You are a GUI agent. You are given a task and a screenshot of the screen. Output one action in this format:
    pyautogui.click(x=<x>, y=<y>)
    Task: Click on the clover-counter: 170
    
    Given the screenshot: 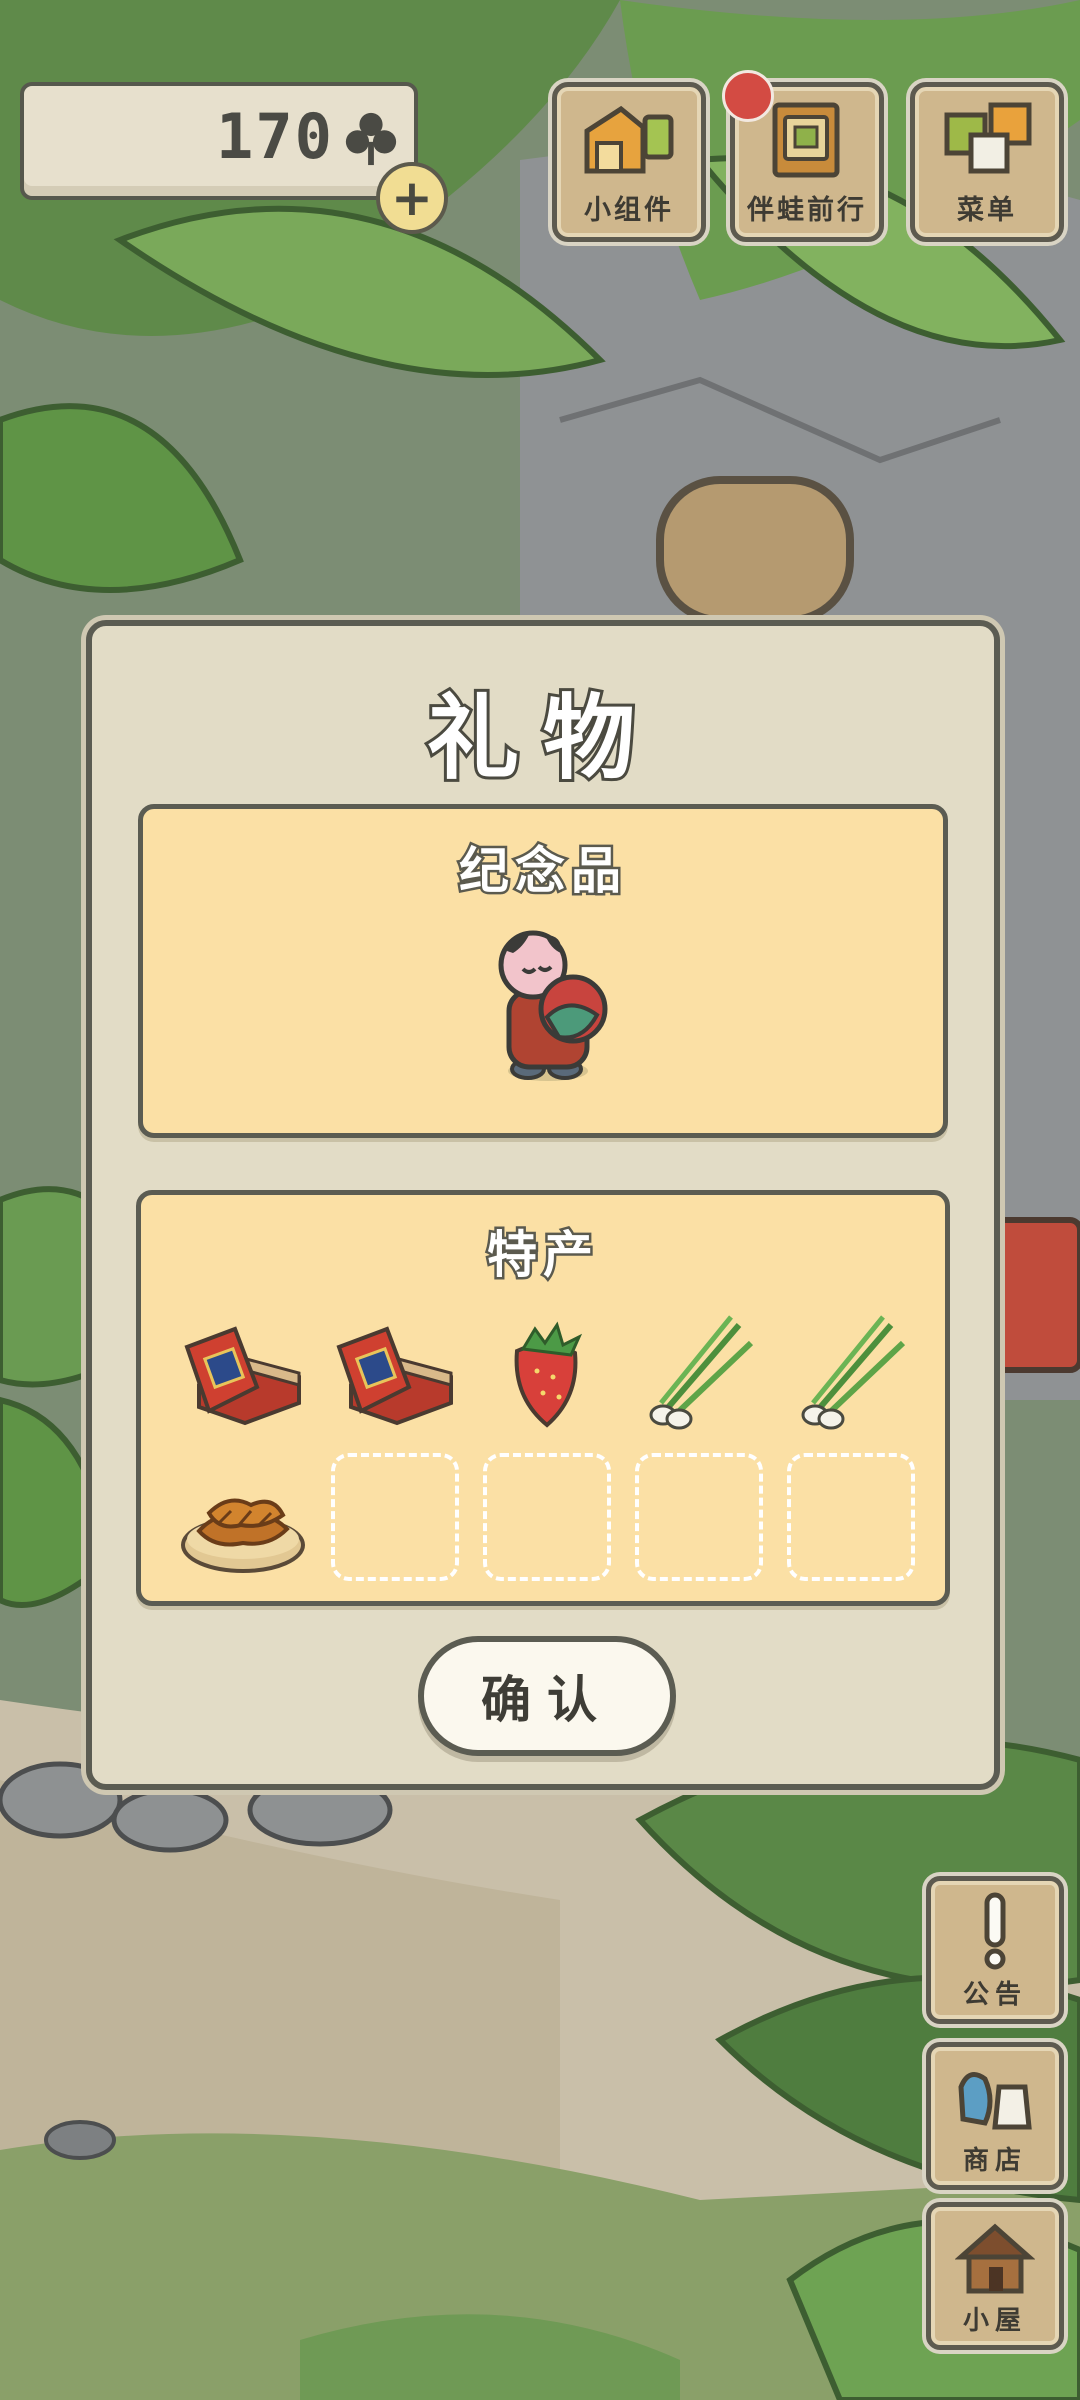 What is the action you would take?
    pyautogui.click(x=219, y=141)
    